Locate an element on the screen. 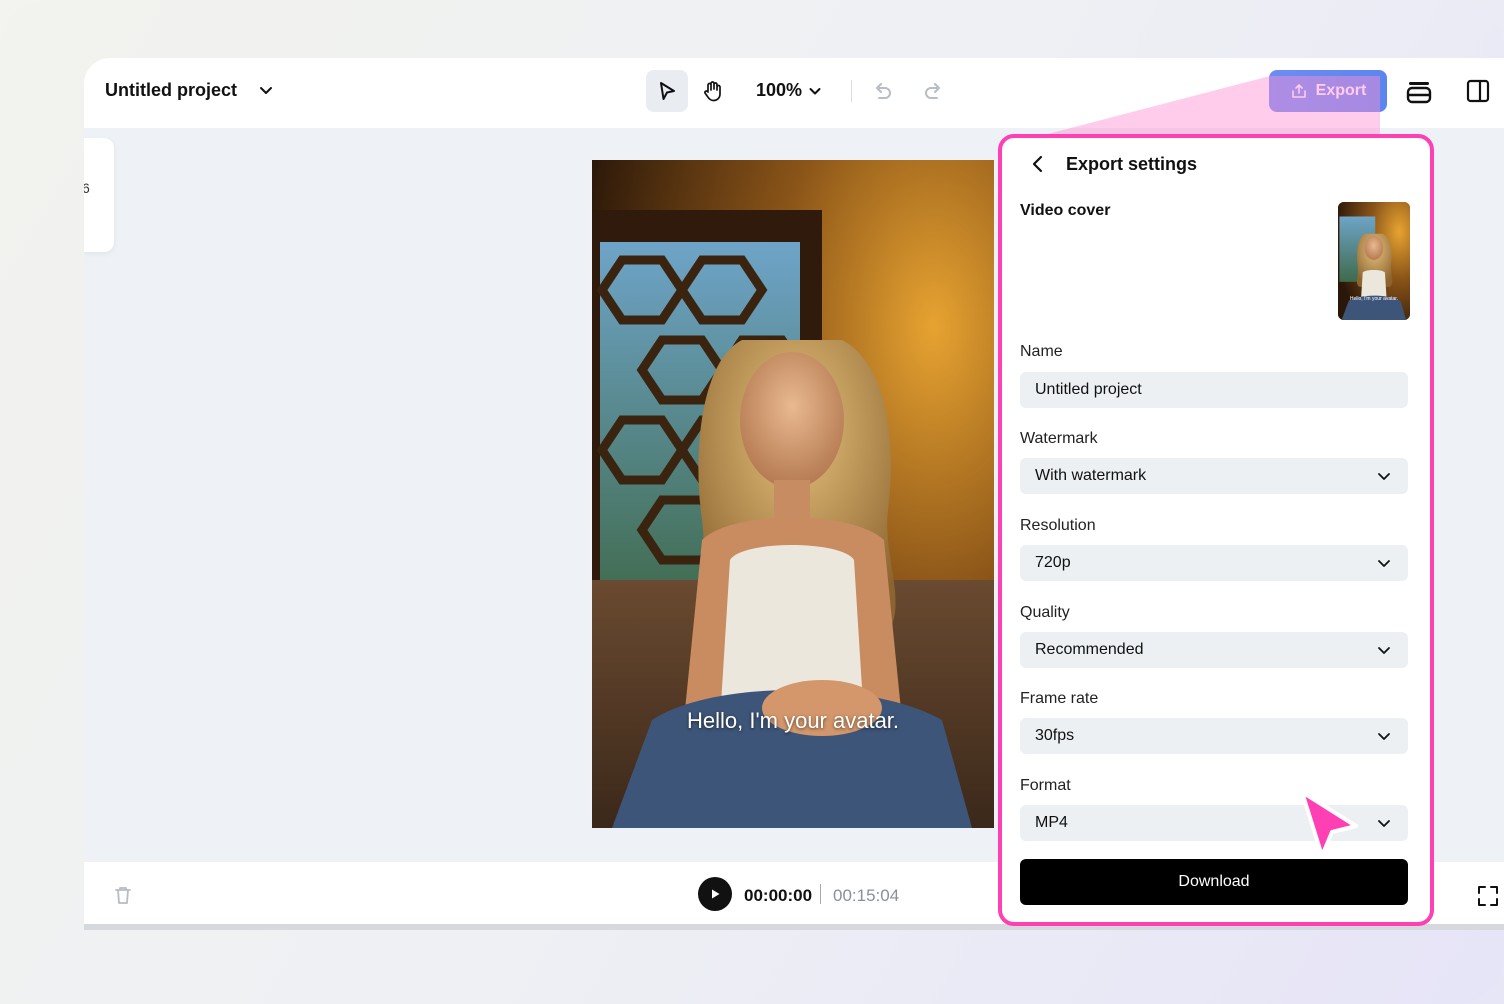 The width and height of the screenshot is (1504, 1004). total-time: 00:15:04 is located at coordinates (866, 895).